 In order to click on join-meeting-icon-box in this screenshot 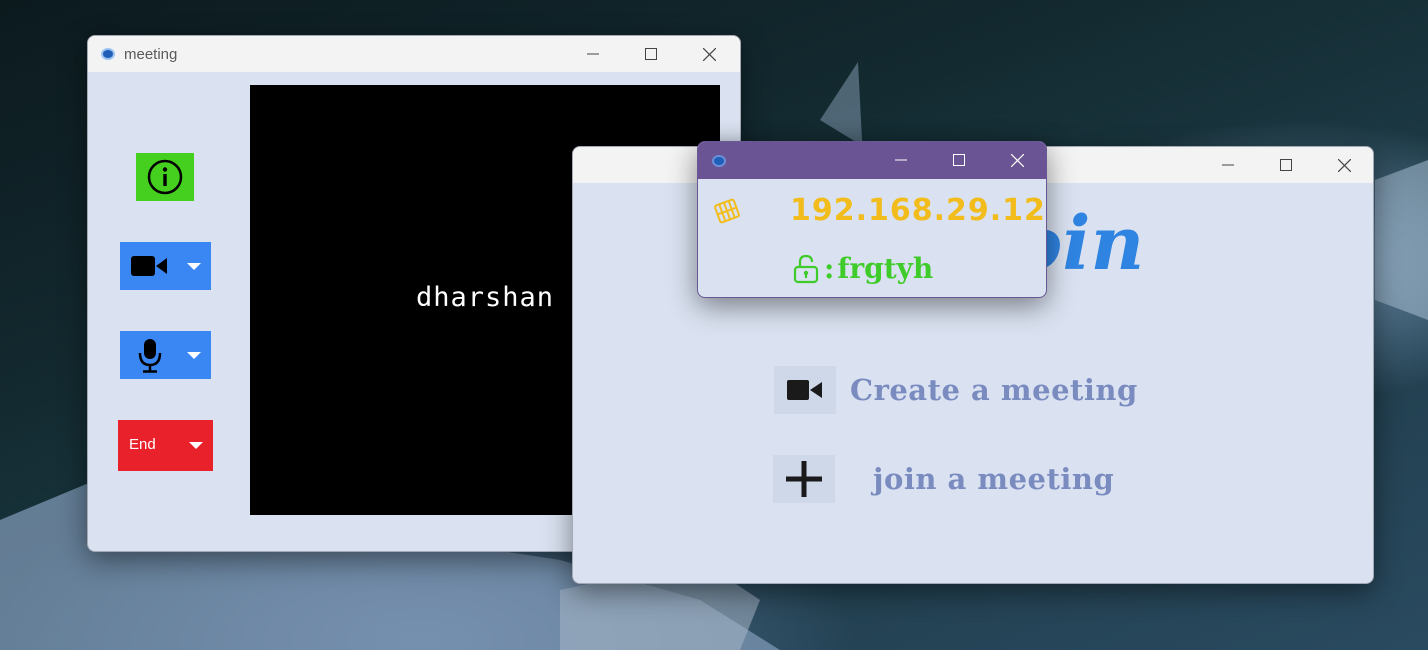, I will do `click(804, 479)`.